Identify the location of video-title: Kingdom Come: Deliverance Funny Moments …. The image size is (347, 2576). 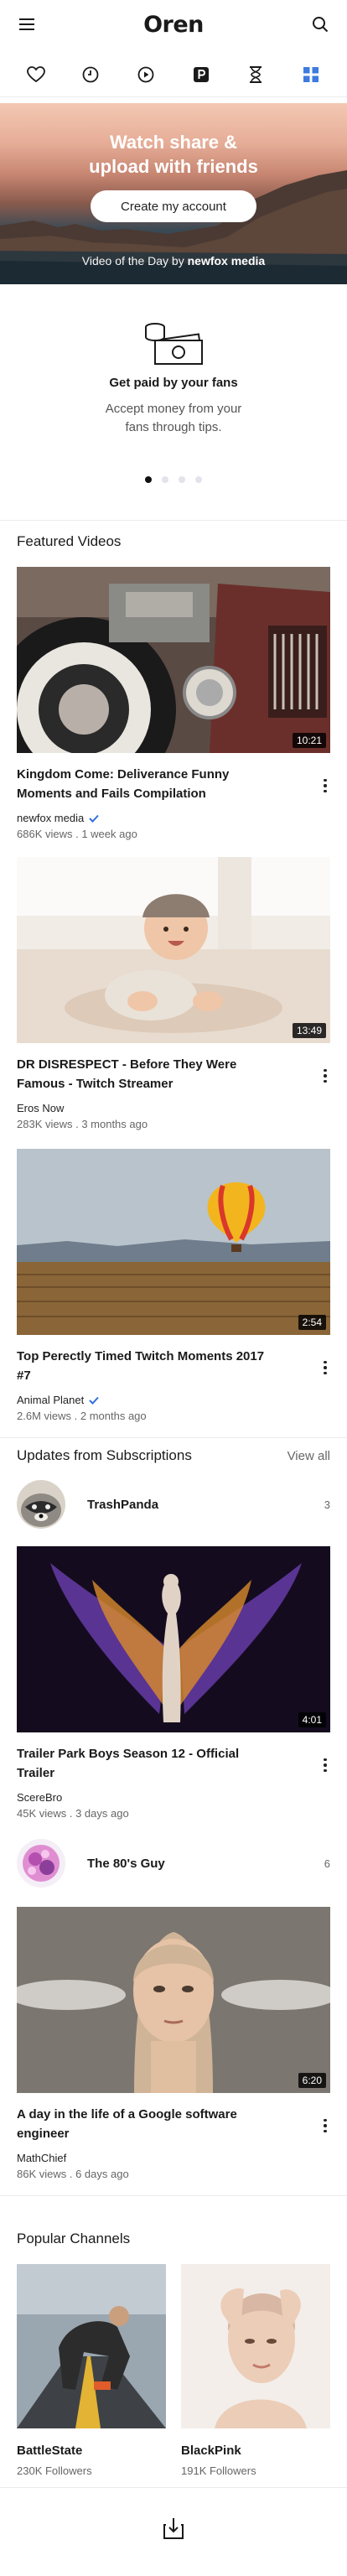
(142, 784).